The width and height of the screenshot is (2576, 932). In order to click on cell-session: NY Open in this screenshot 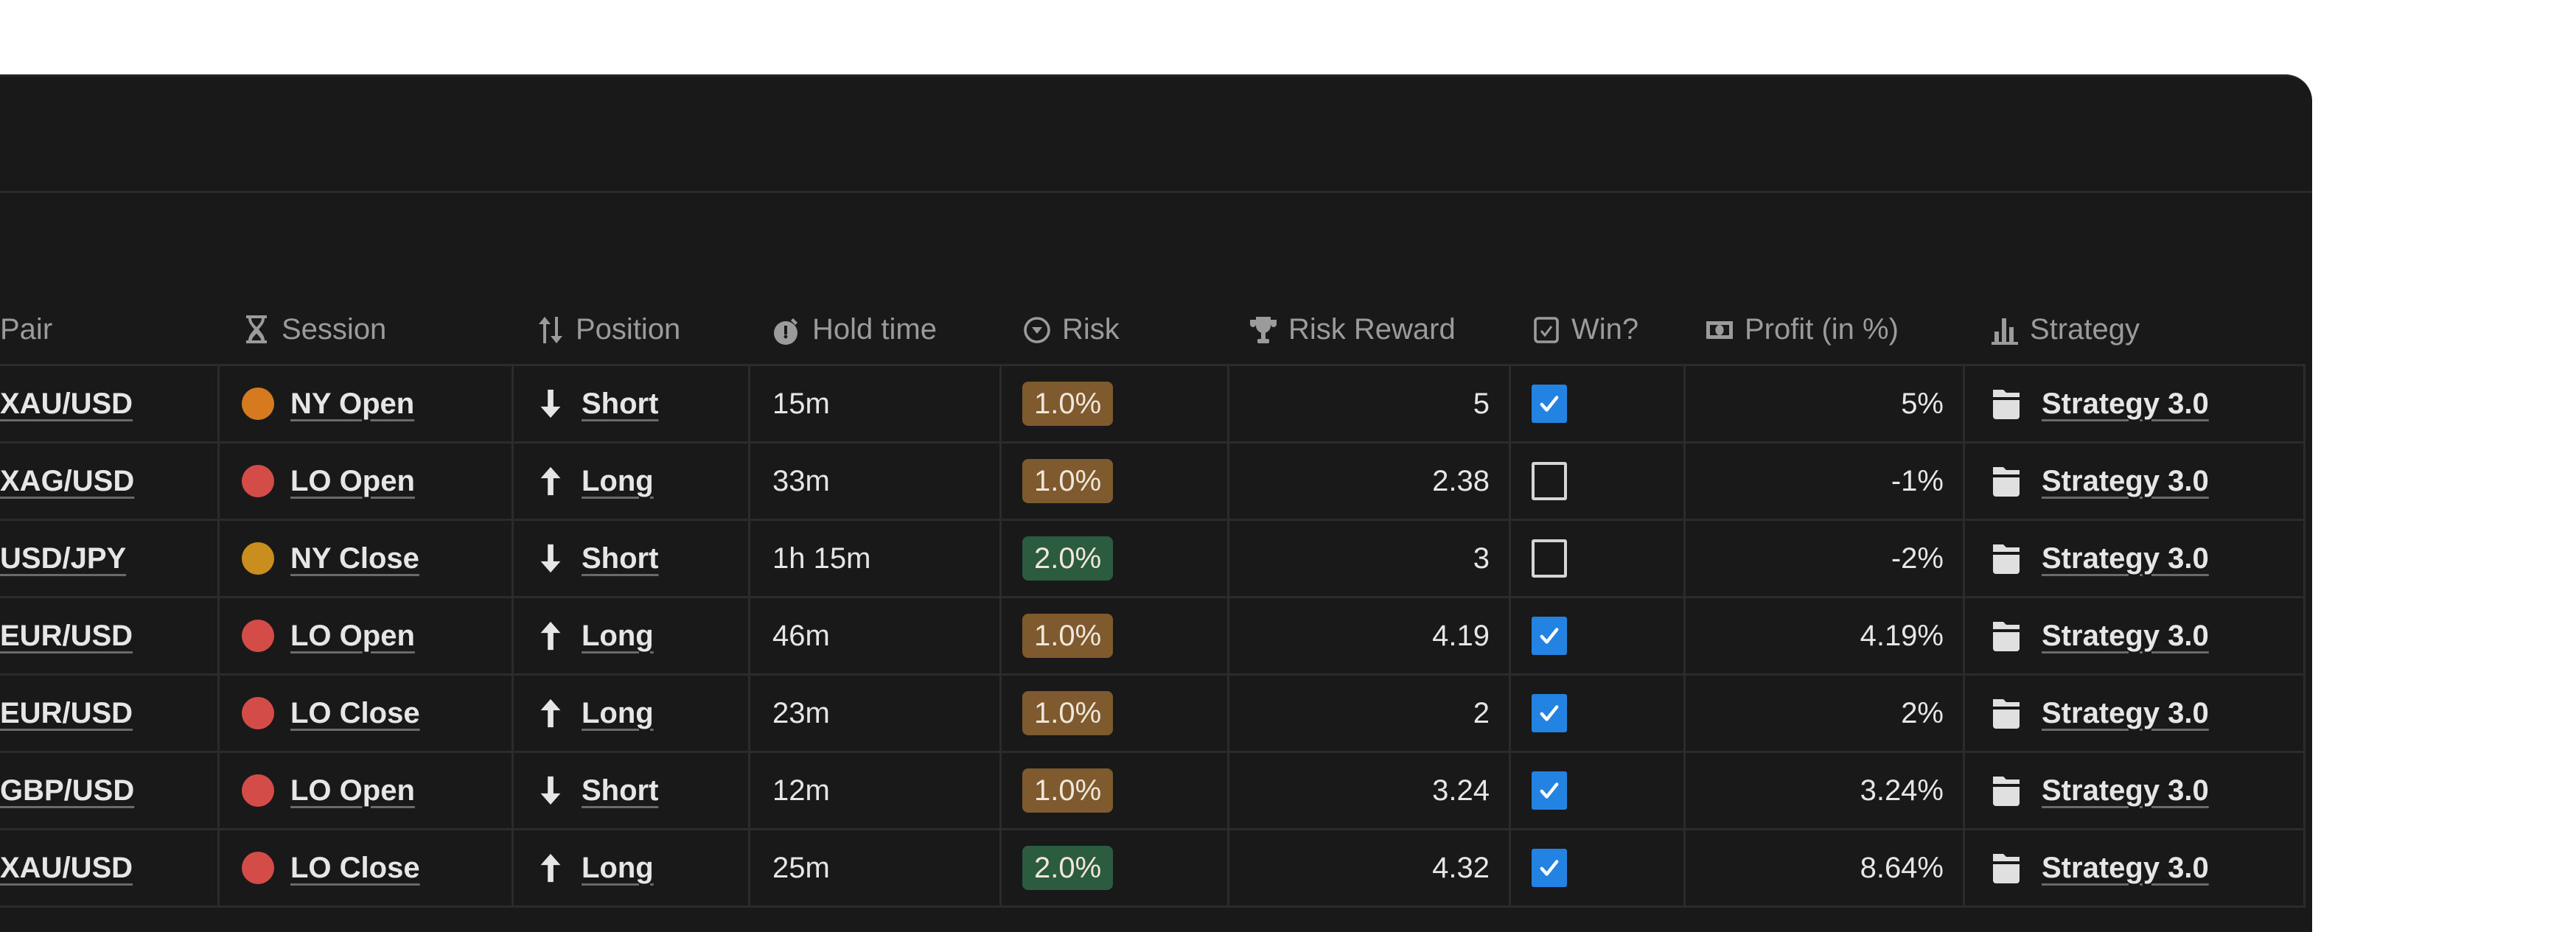, I will do `click(367, 403)`.